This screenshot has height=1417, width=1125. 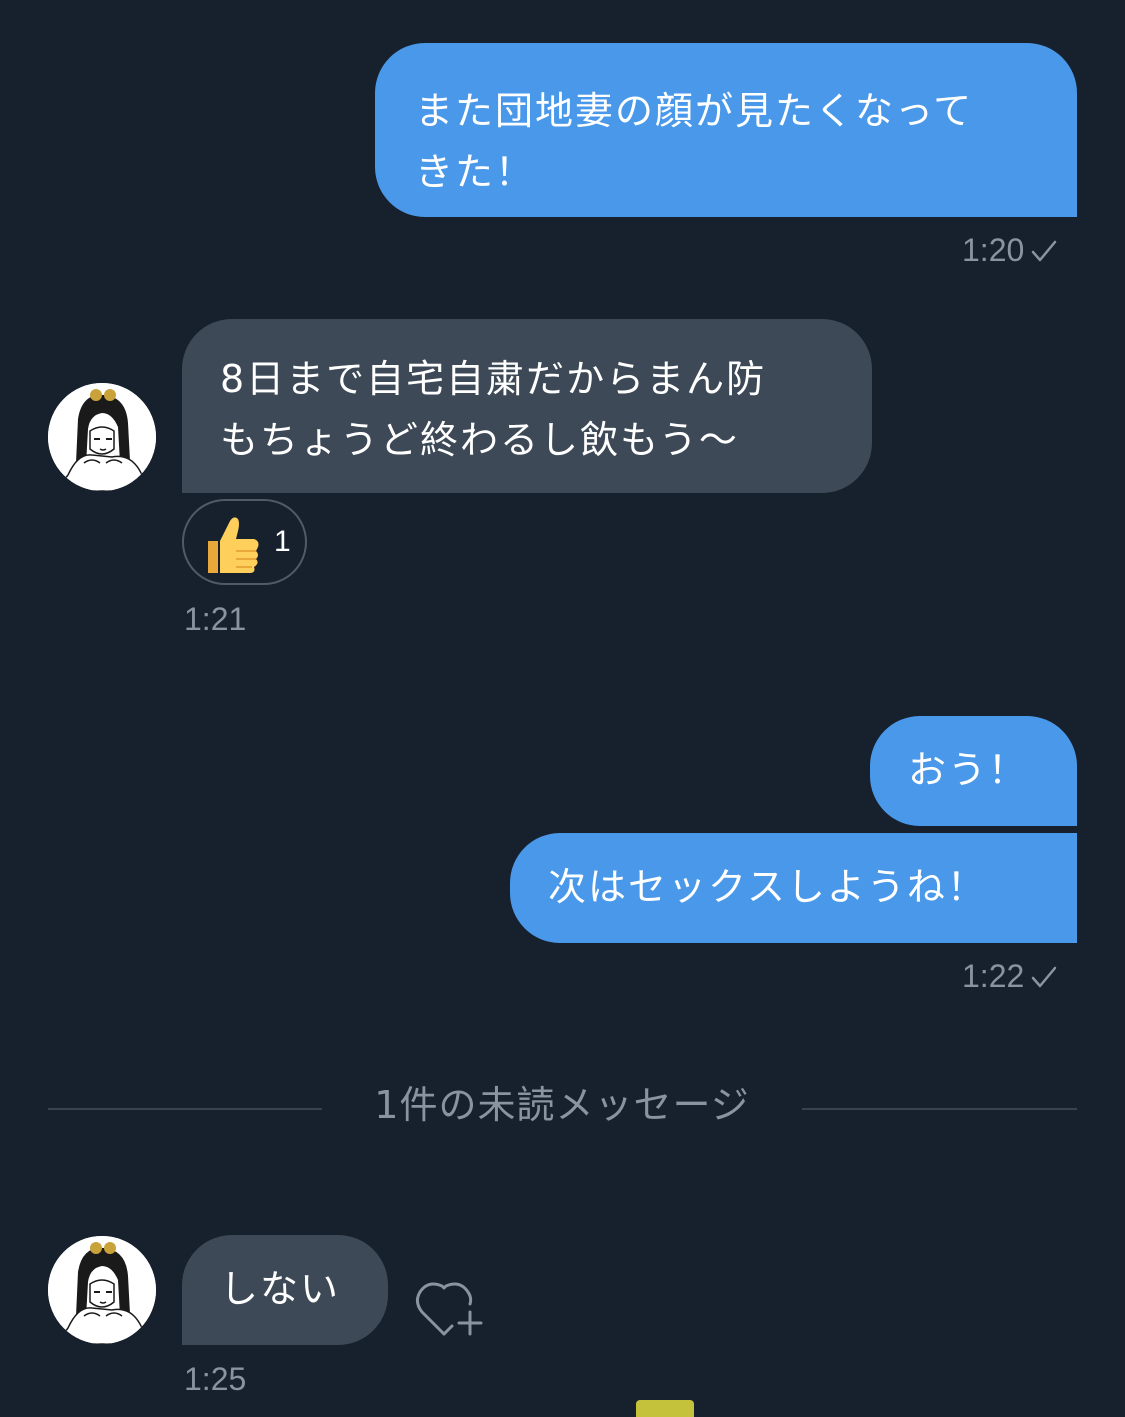 I want to click on divider-line-left, so click(x=185, y=1109).